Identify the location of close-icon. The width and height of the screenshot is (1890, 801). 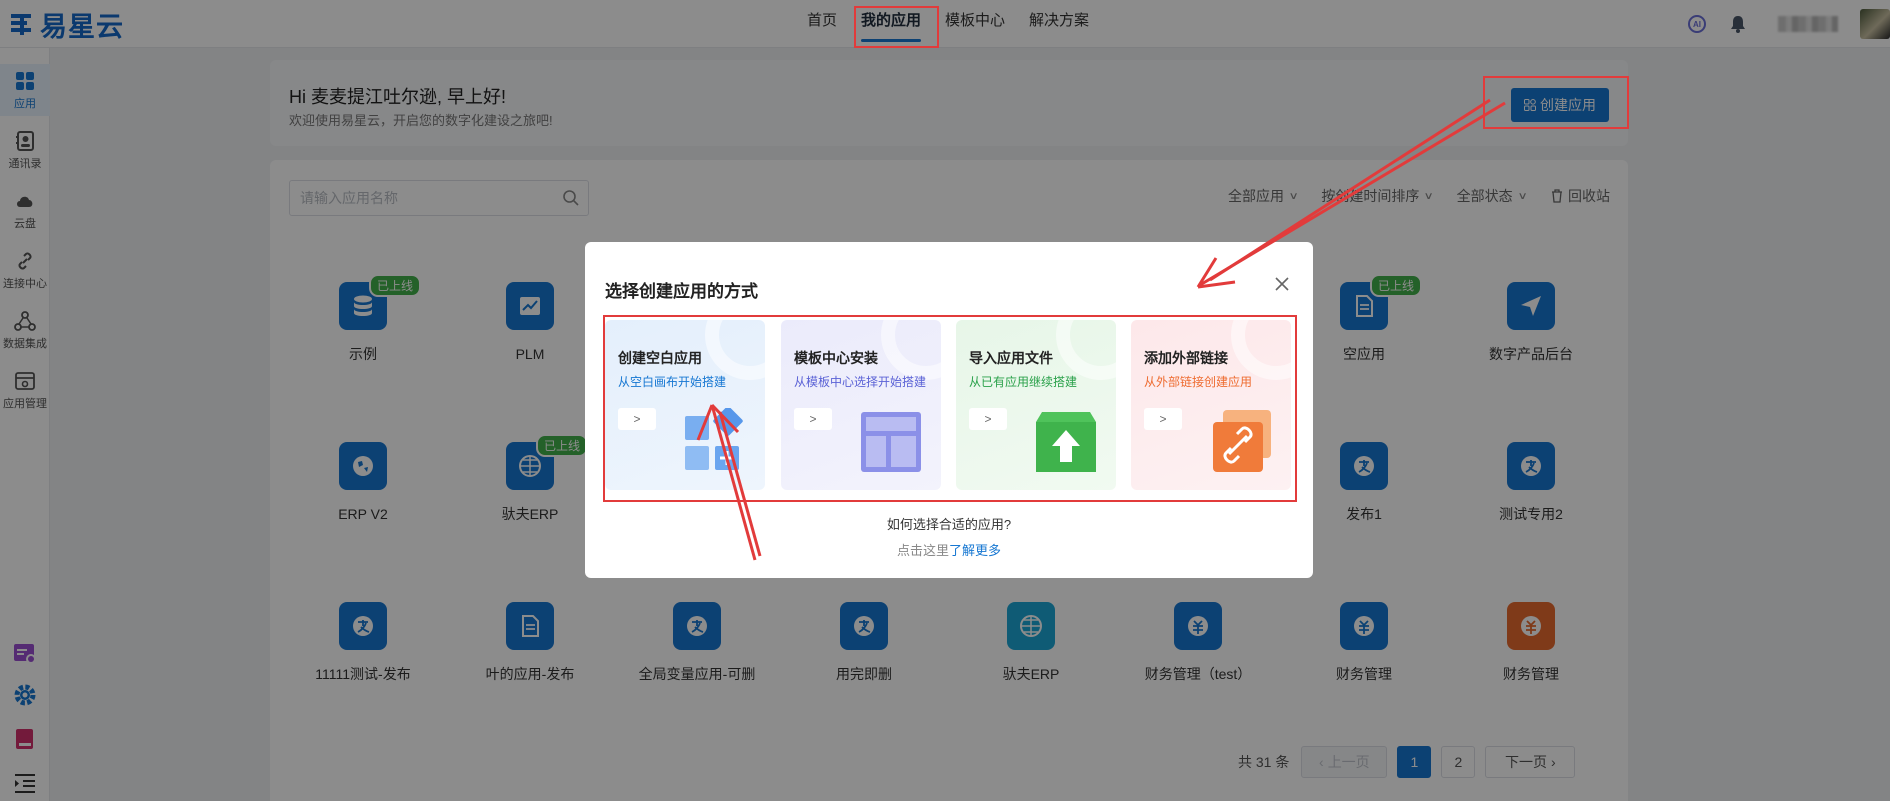
(1282, 284).